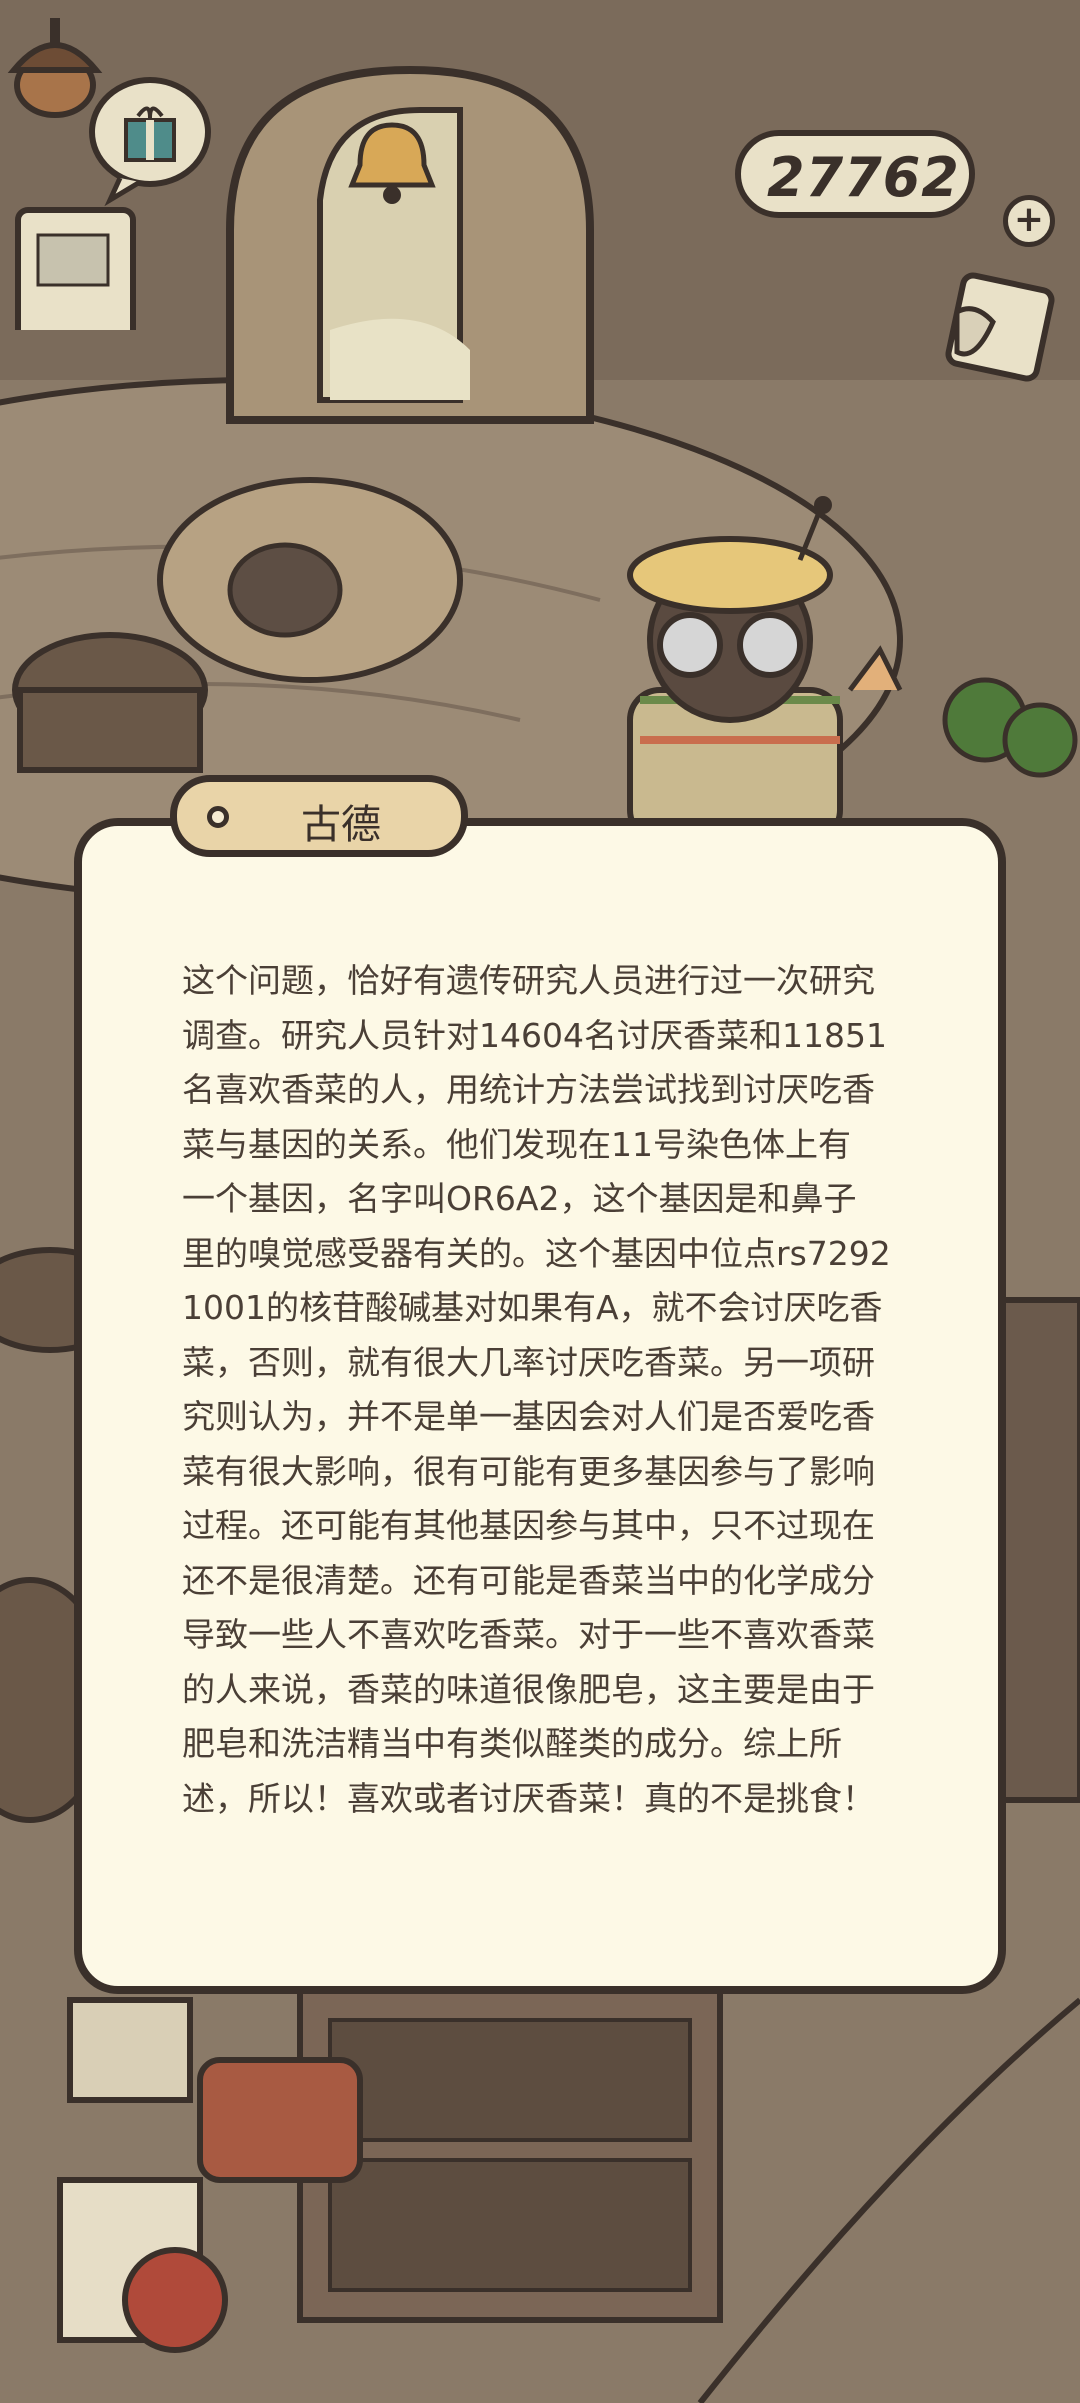 This screenshot has height=2403, width=1080. I want to click on mail-button, so click(995, 327).